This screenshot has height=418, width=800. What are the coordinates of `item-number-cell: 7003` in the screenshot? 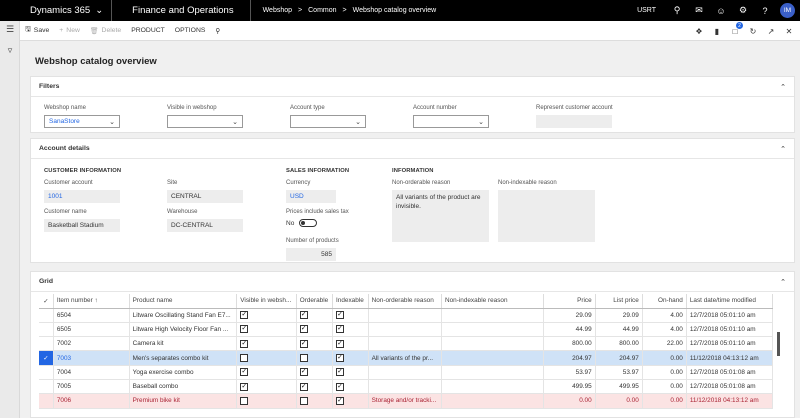 It's located at (91, 358).